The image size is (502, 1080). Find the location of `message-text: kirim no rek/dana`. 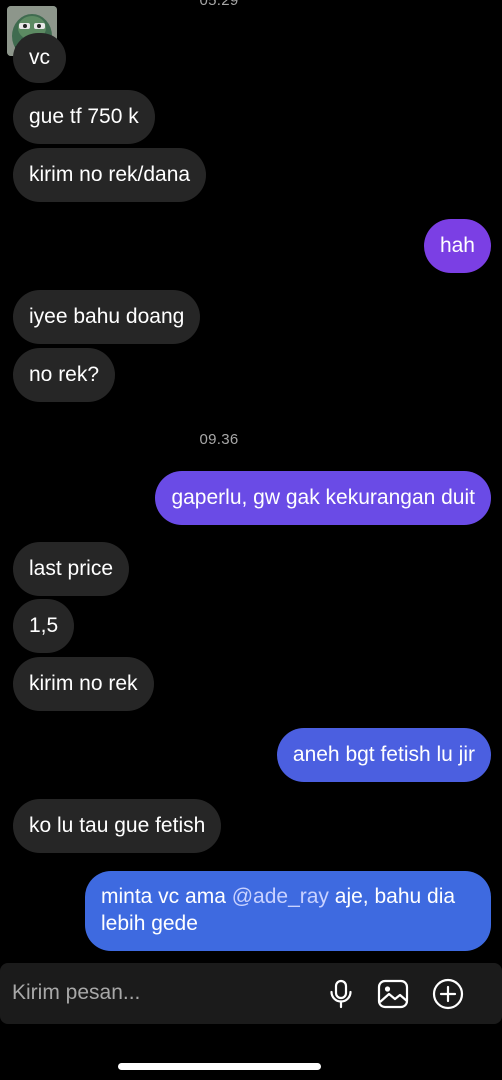

message-text: kirim no rek/dana is located at coordinates (110, 174).